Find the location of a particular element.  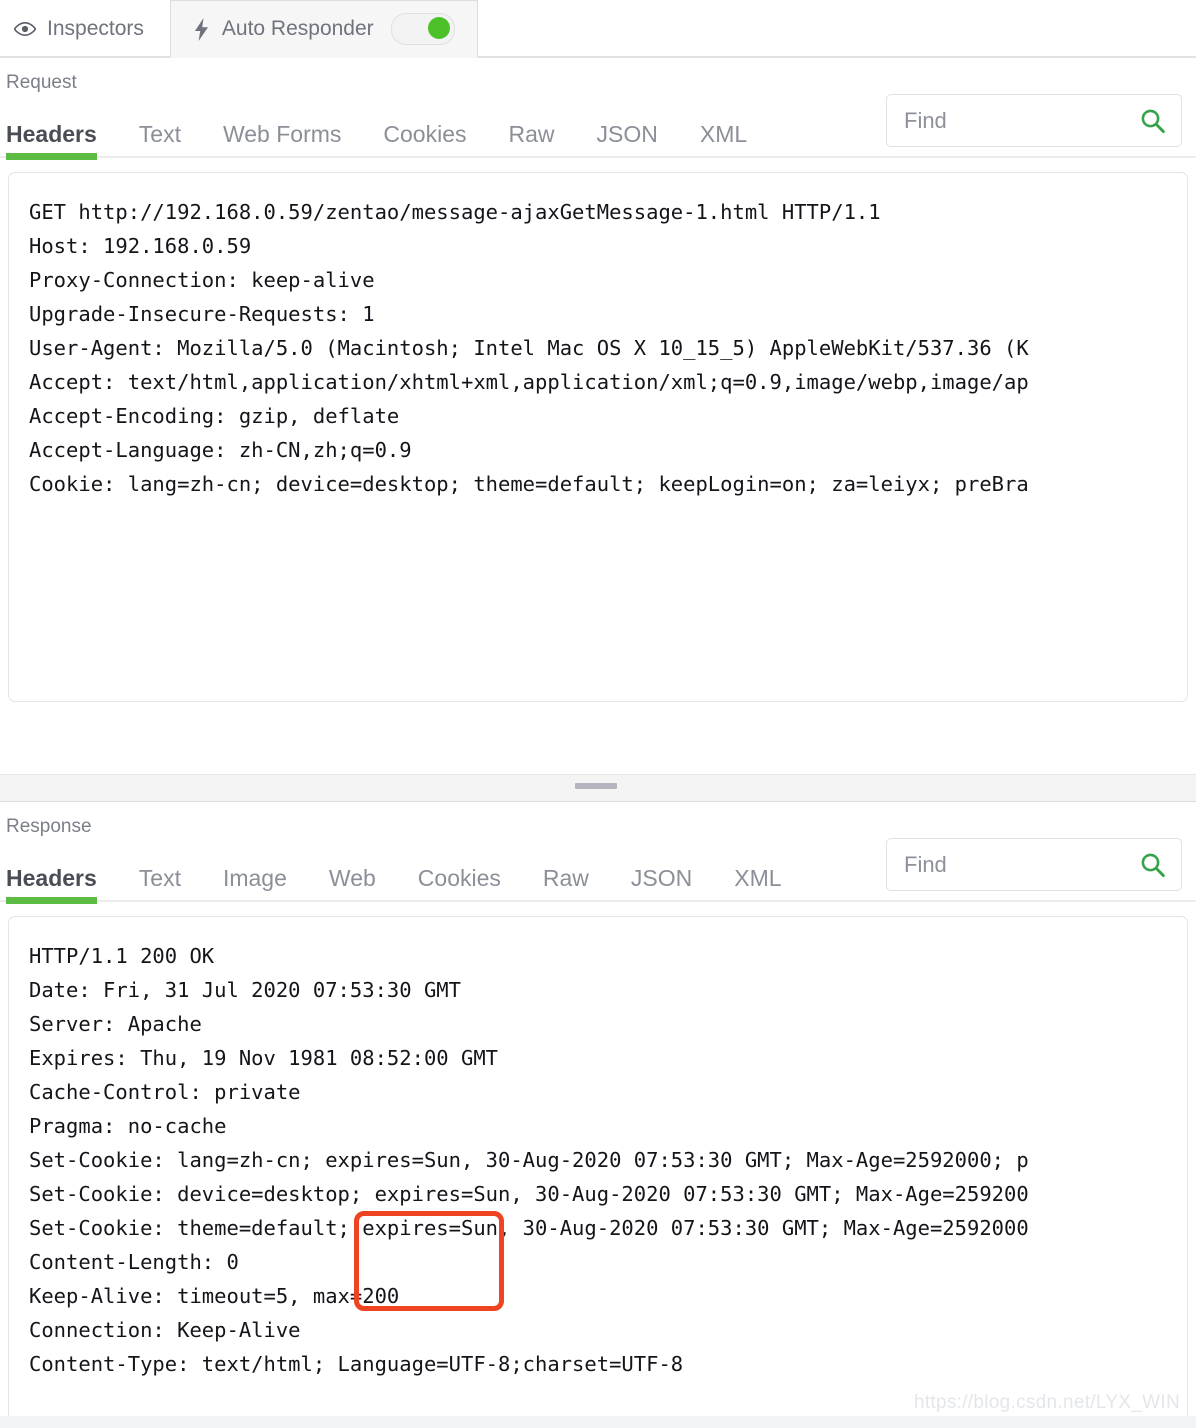

response-find-input: Find is located at coordinates (1010, 865).